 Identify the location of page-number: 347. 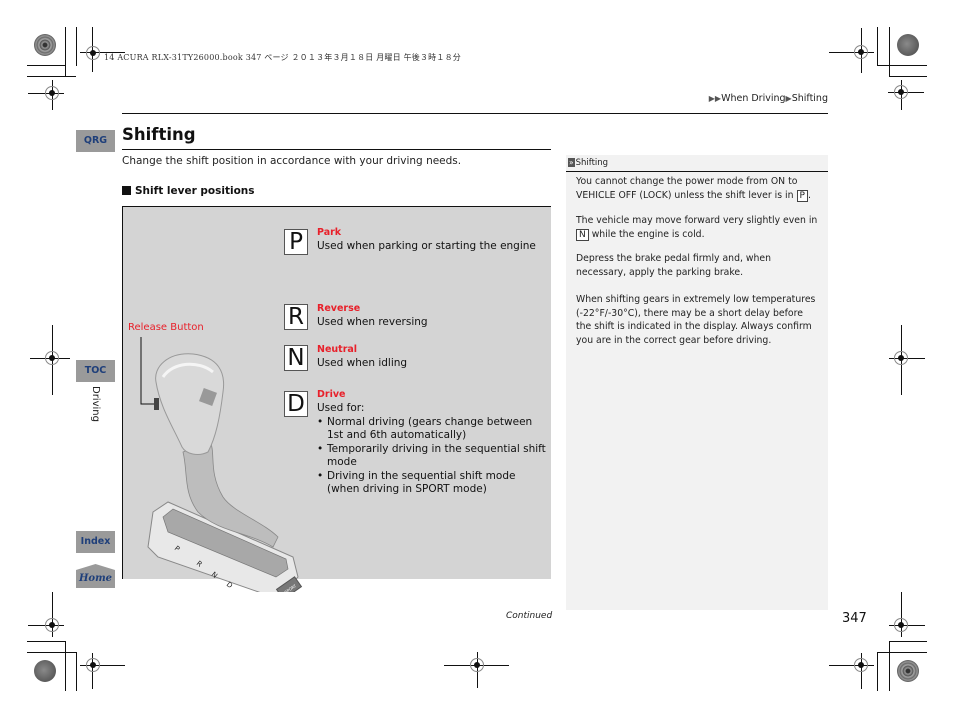
(854, 618).